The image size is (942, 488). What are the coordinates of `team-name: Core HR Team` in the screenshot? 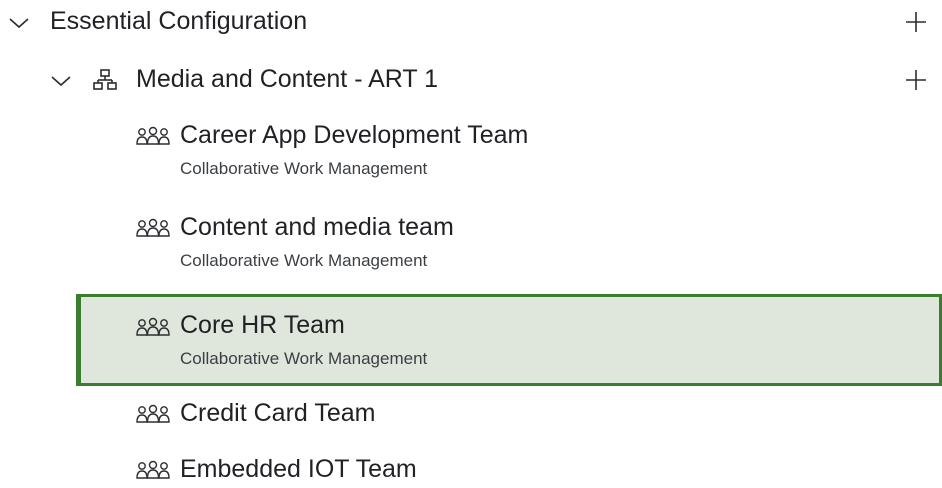 It's located at (262, 325).